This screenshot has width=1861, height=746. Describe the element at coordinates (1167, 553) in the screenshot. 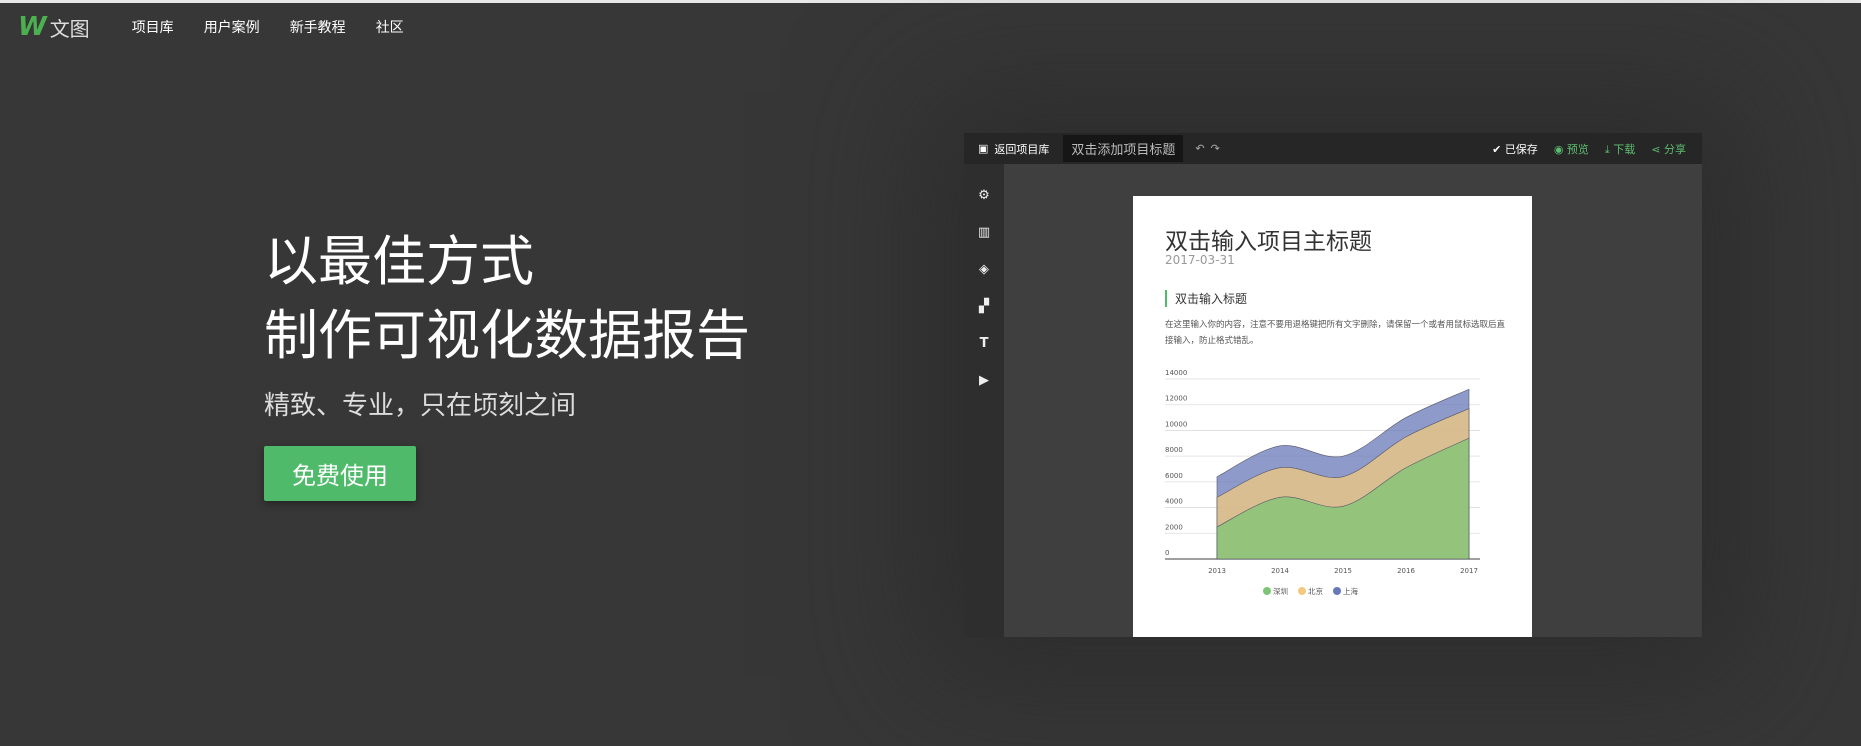

I see `y-tick-label: 0` at that location.